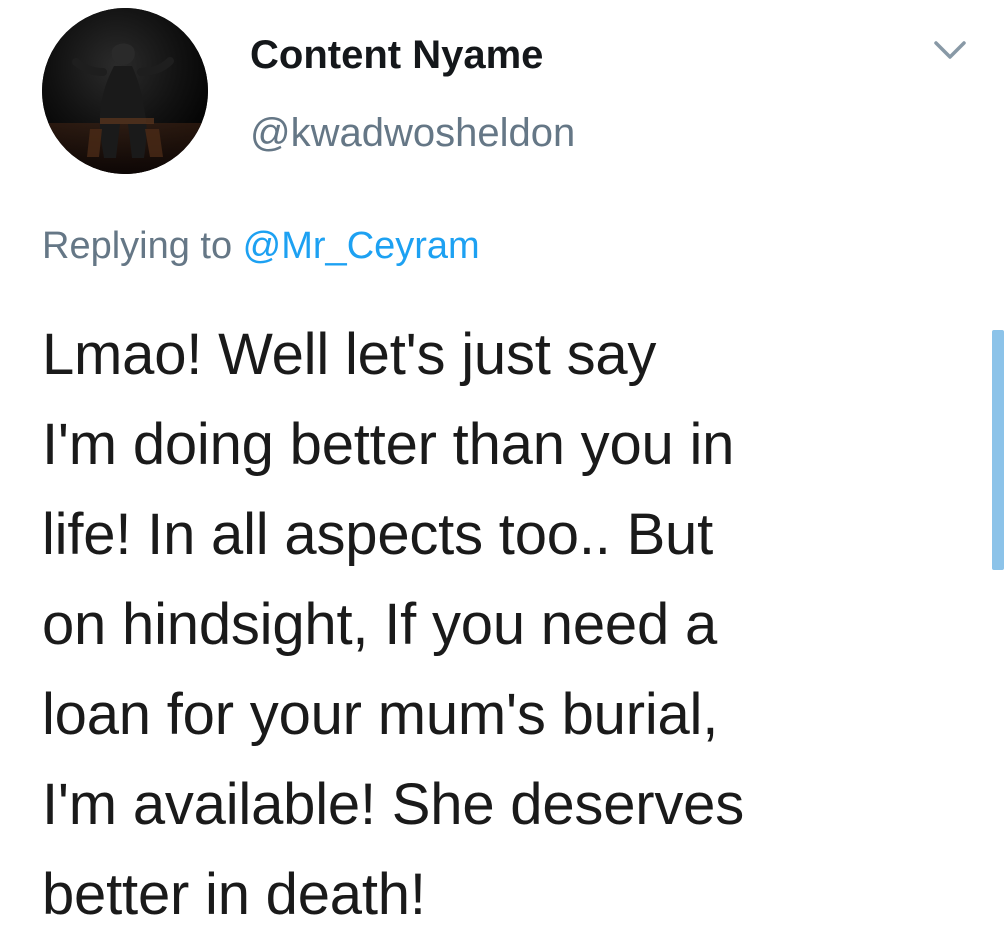 The image size is (1004, 948). I want to click on reply-mention-link: @Mr_Ceyram, so click(361, 246).